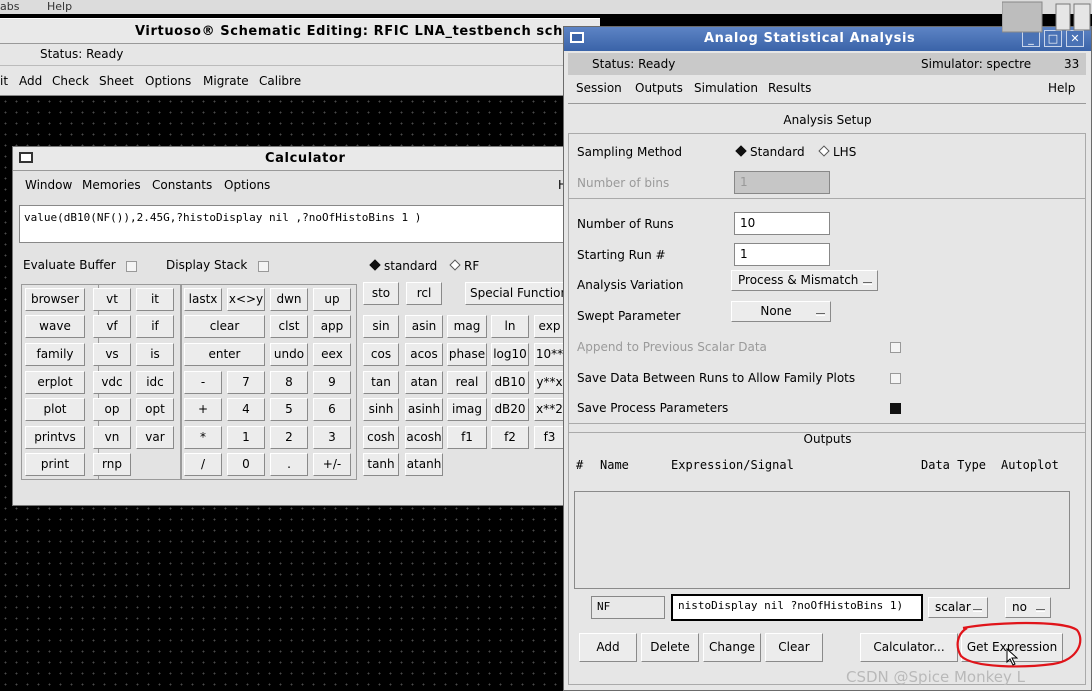 The image size is (1092, 691). Describe the element at coordinates (797, 607) in the screenshot. I see `output-expression-input: nistoDisplay nil ?noOfHistoBins 1)` at that location.